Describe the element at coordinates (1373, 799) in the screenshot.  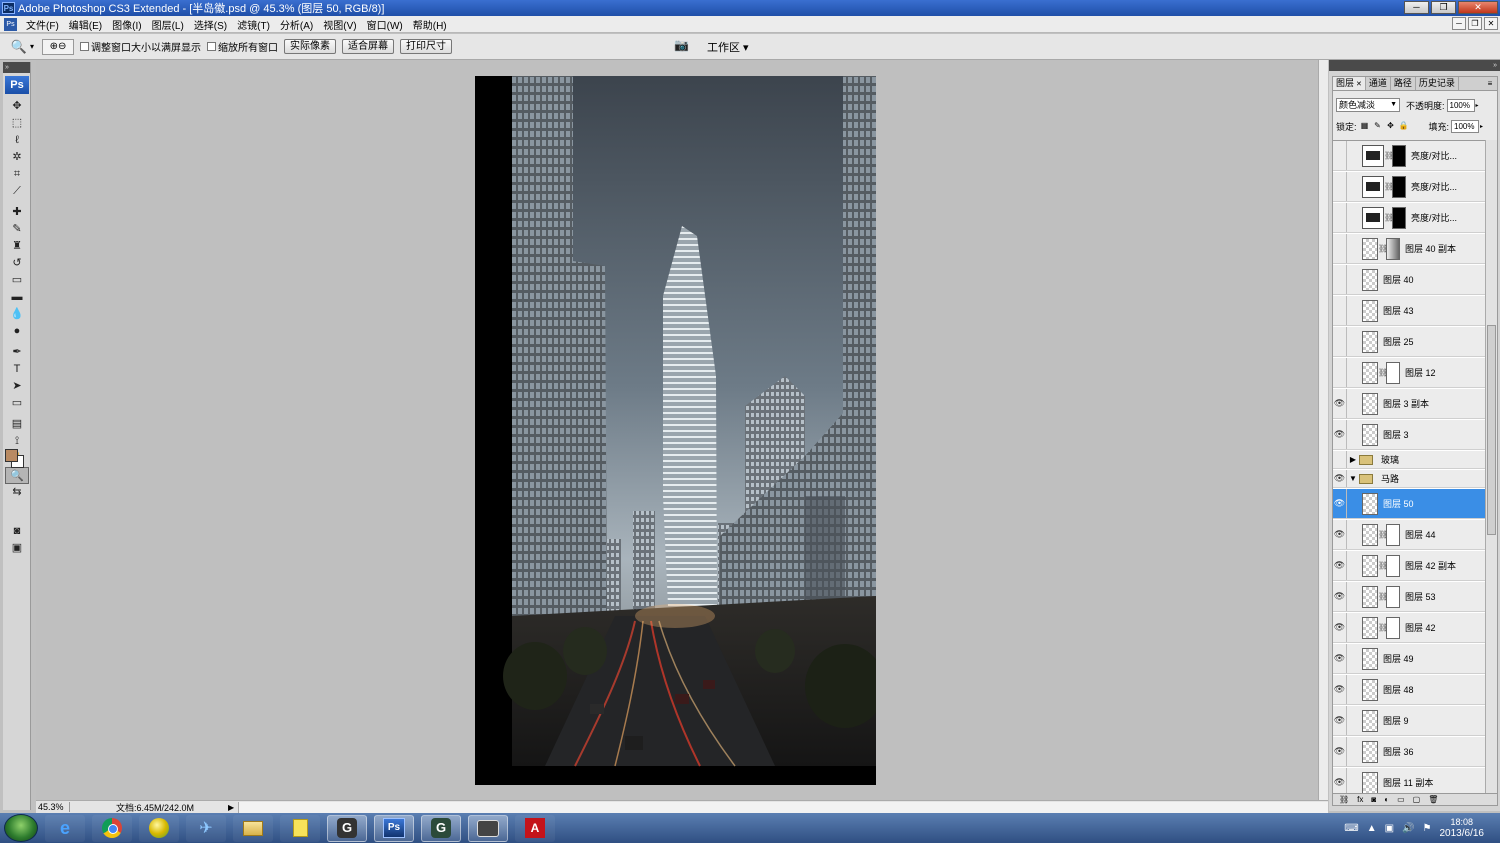
I see `add-mask-icon: ◙` at that location.